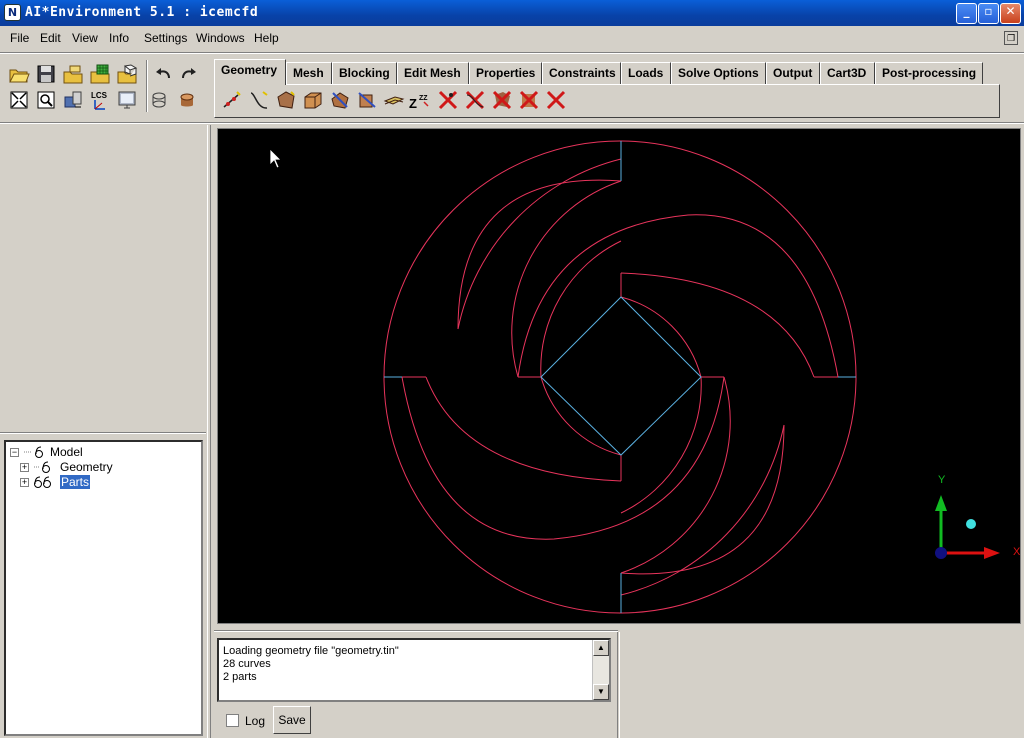 The image size is (1024, 738). What do you see at coordinates (292, 720) in the screenshot?
I see `save-button: Save` at bounding box center [292, 720].